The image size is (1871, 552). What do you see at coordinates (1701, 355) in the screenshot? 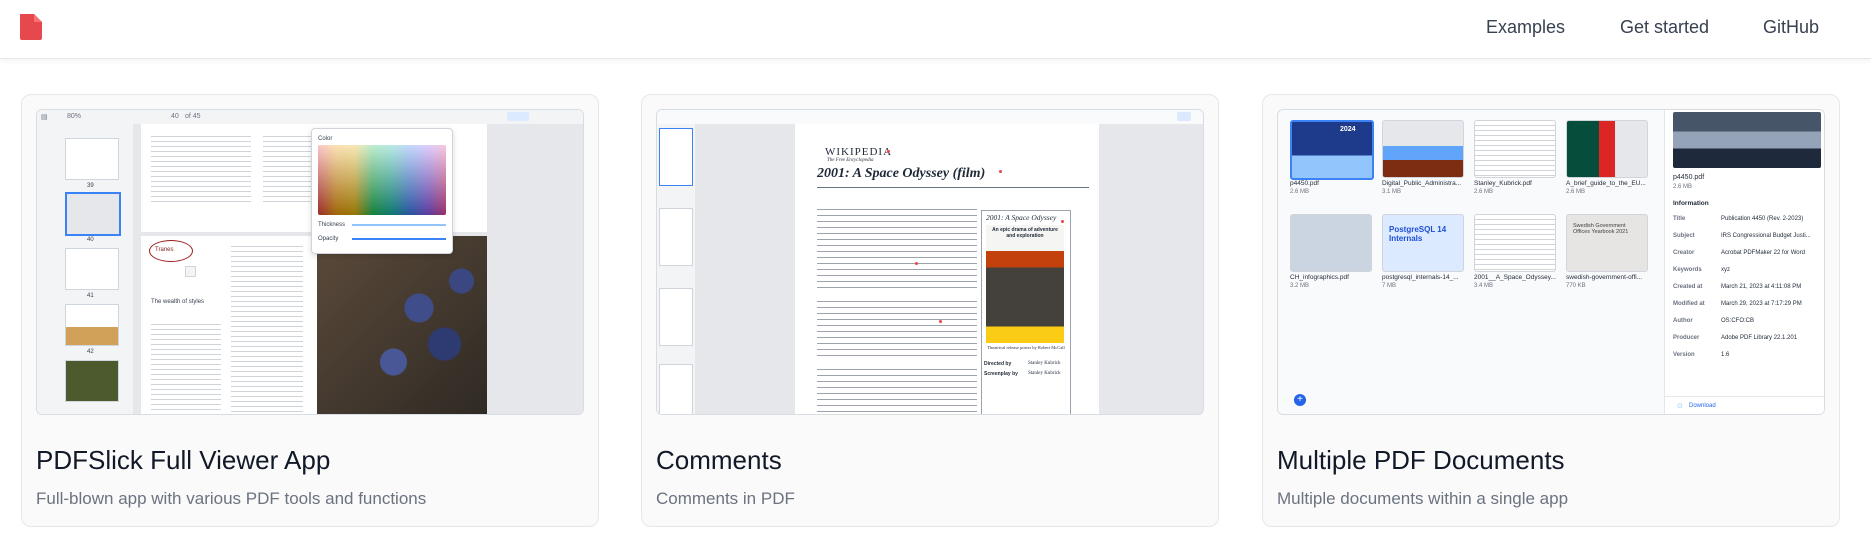
I see `info-row: Version 1.6` at bounding box center [1701, 355].